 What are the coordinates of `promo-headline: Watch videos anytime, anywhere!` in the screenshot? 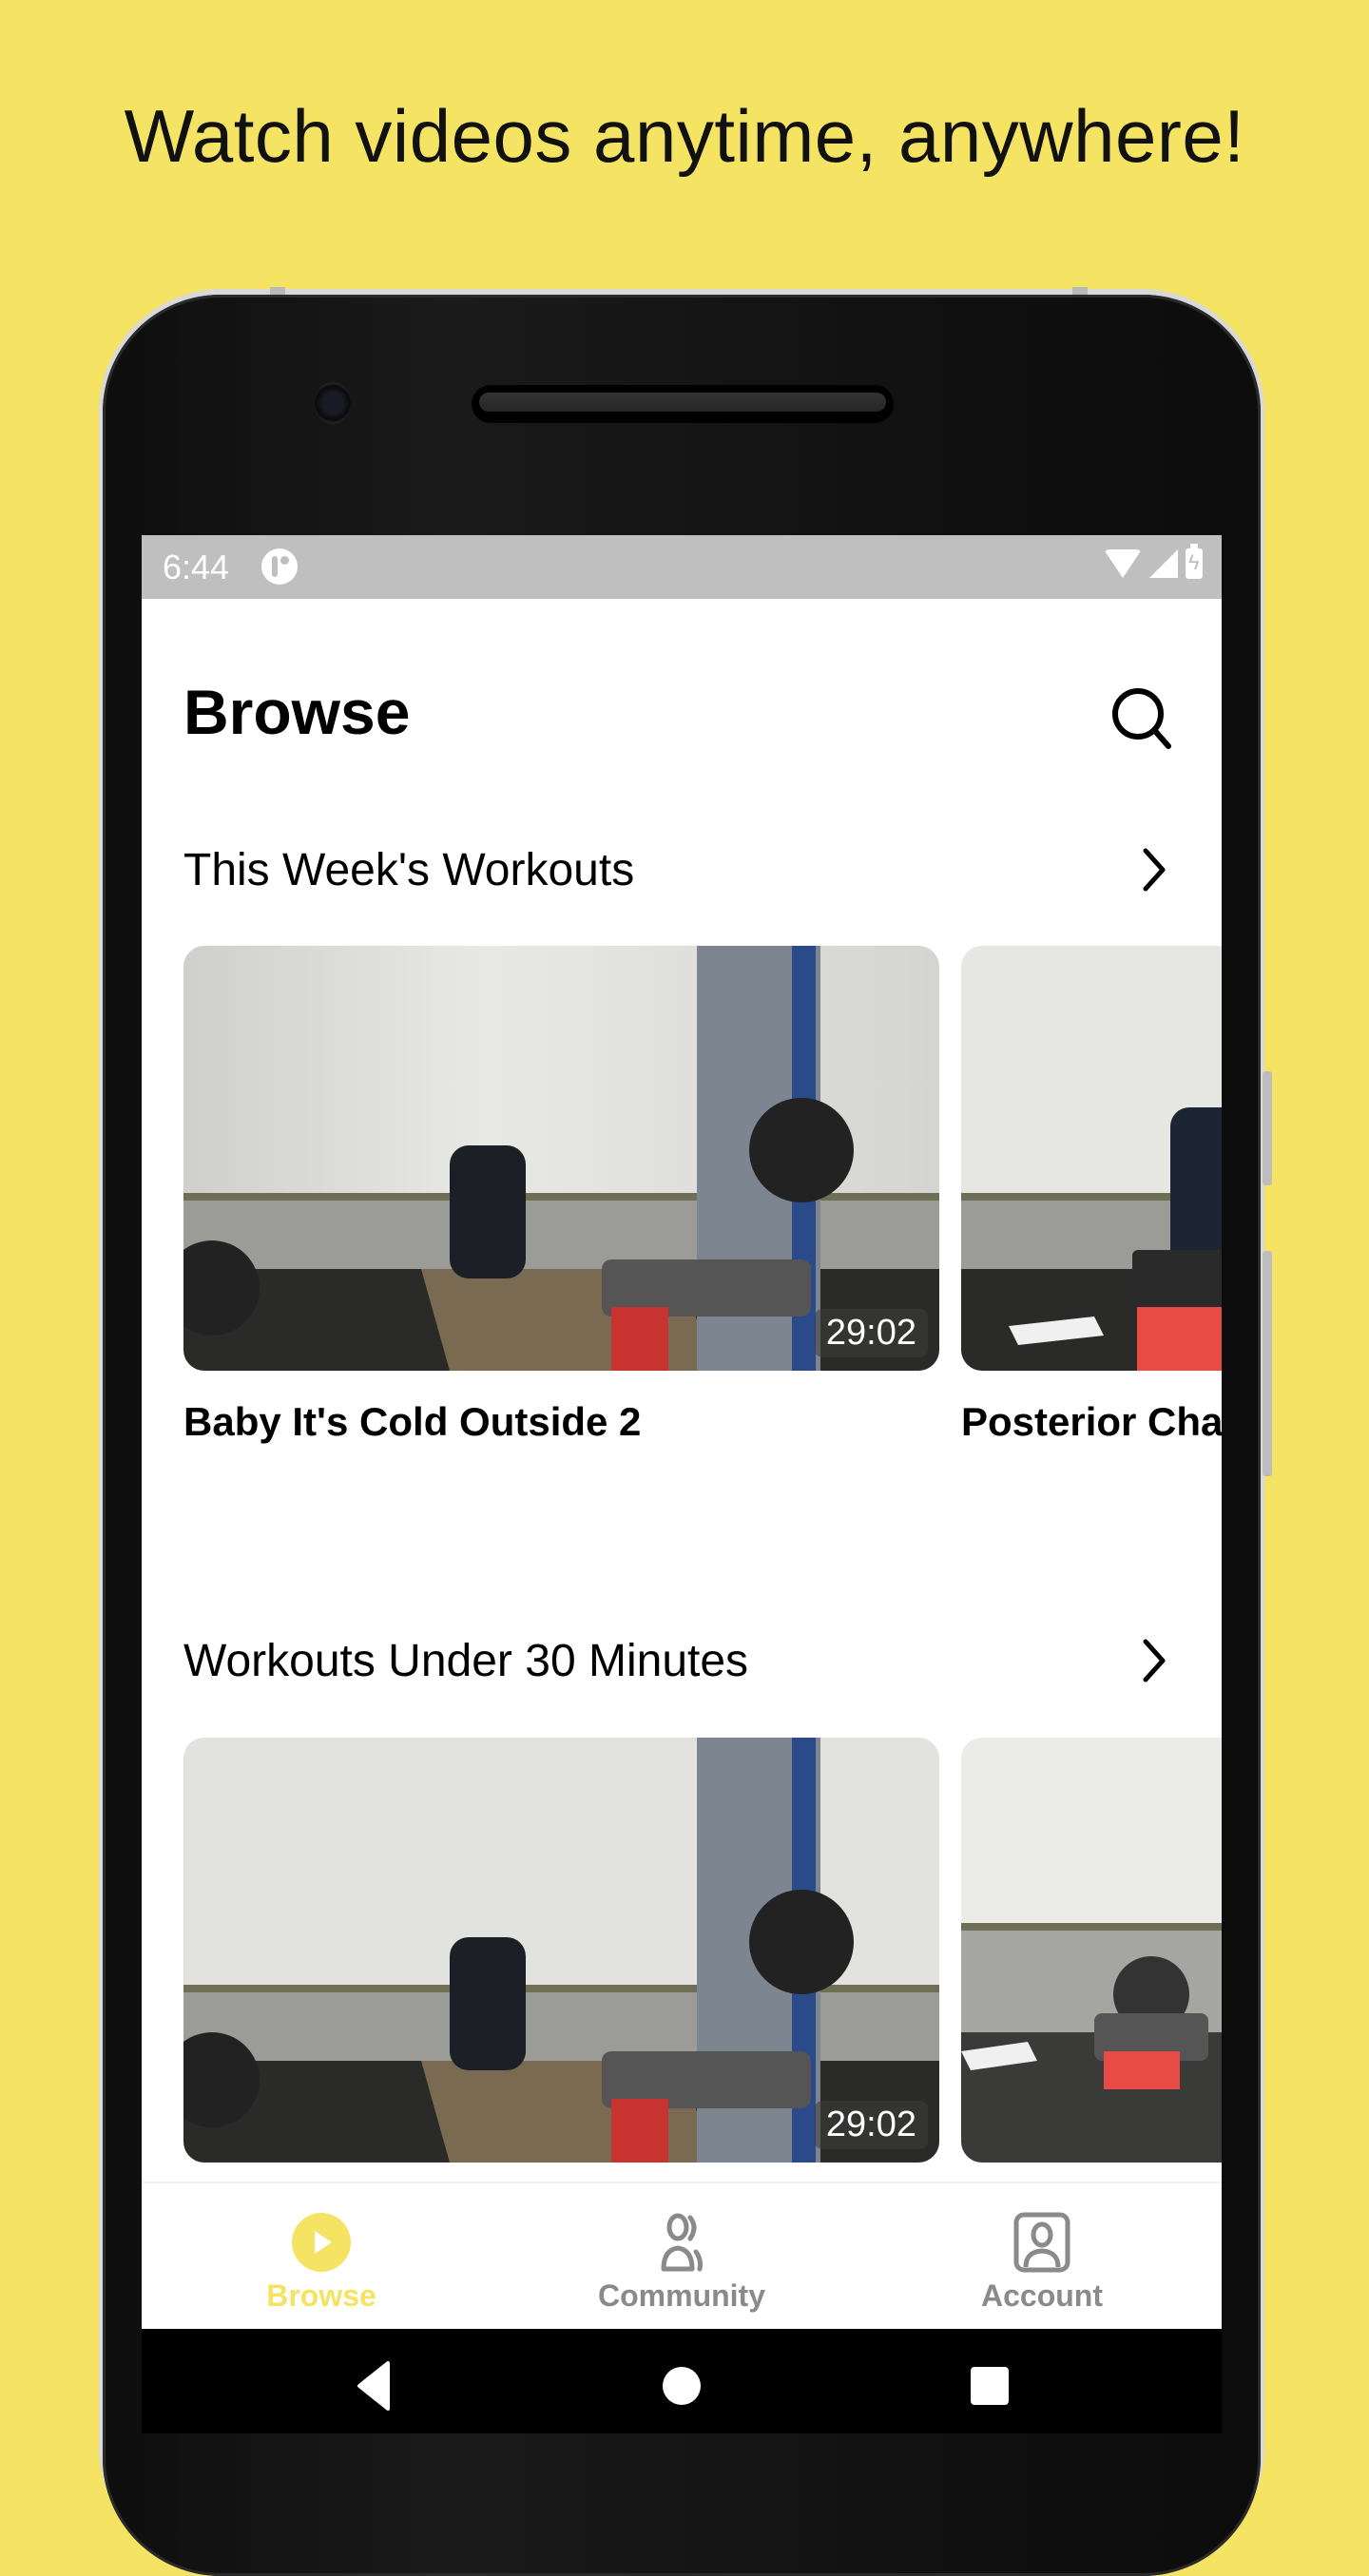 It's located at (684, 136).